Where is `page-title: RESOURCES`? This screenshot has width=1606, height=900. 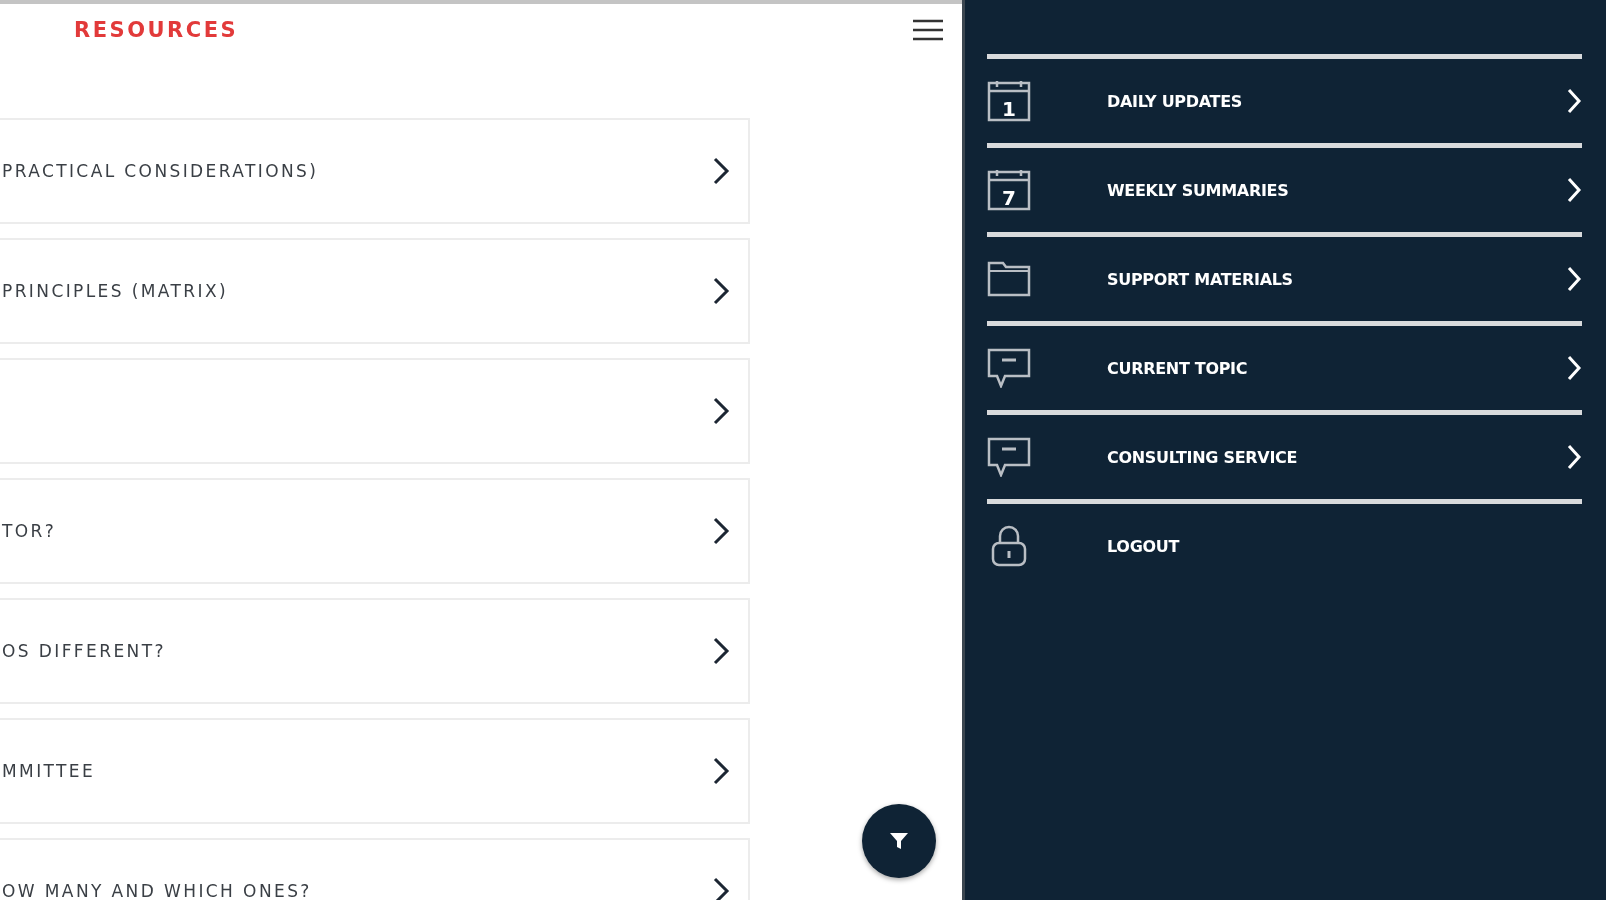
page-title: RESOURCES is located at coordinates (156, 30).